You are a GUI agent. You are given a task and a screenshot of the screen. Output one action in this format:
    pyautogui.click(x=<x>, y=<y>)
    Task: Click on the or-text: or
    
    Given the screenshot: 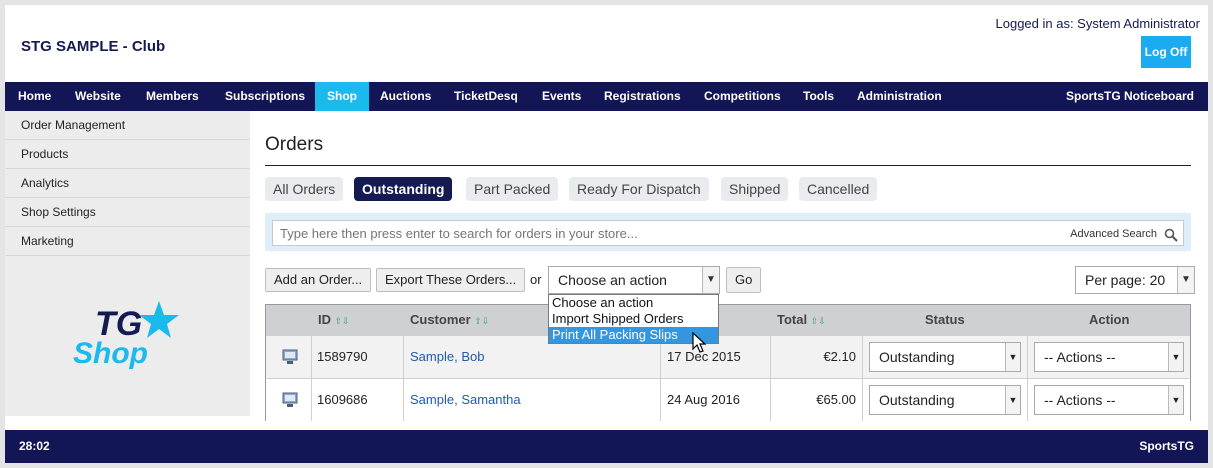 What is the action you would take?
    pyautogui.click(x=536, y=279)
    